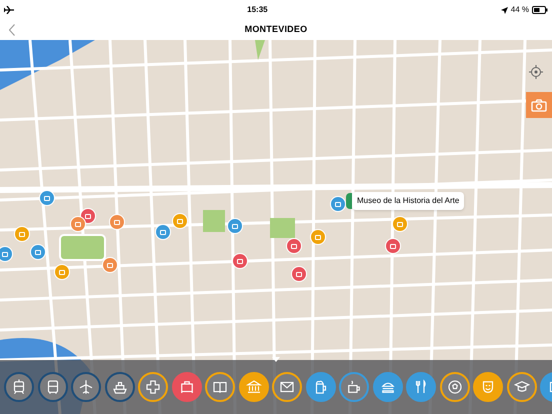  I want to click on coffee-cup-icon, so click(354, 387).